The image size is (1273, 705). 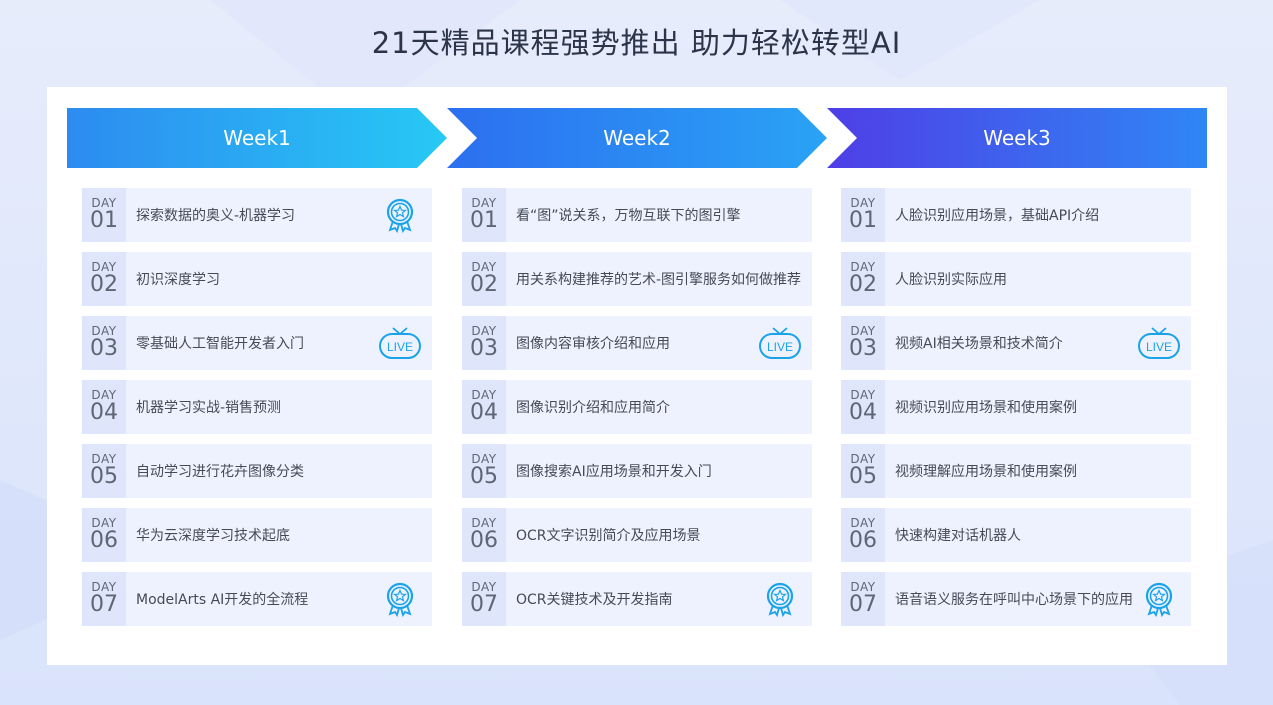 What do you see at coordinates (986, 408) in the screenshot?
I see `lesson-title: 视频识别应用场景和使用案例` at bounding box center [986, 408].